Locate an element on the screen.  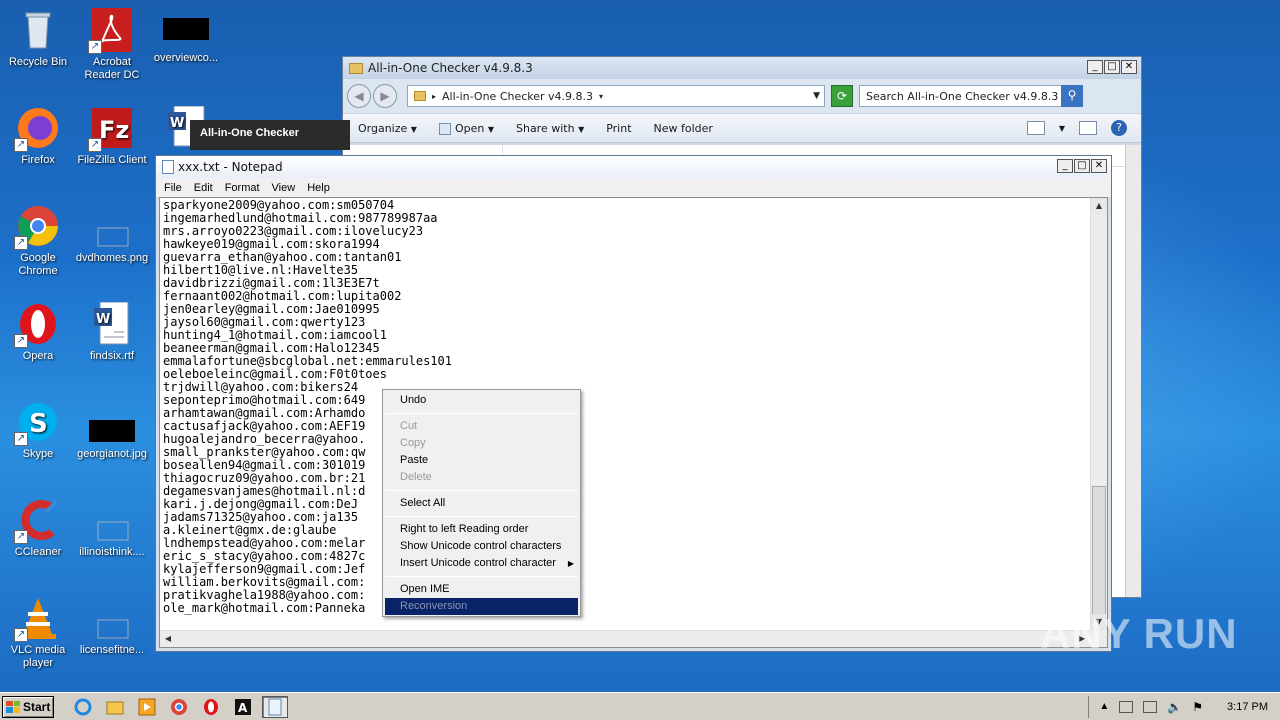
tray-network-icon is located at coordinates (1126, 706).